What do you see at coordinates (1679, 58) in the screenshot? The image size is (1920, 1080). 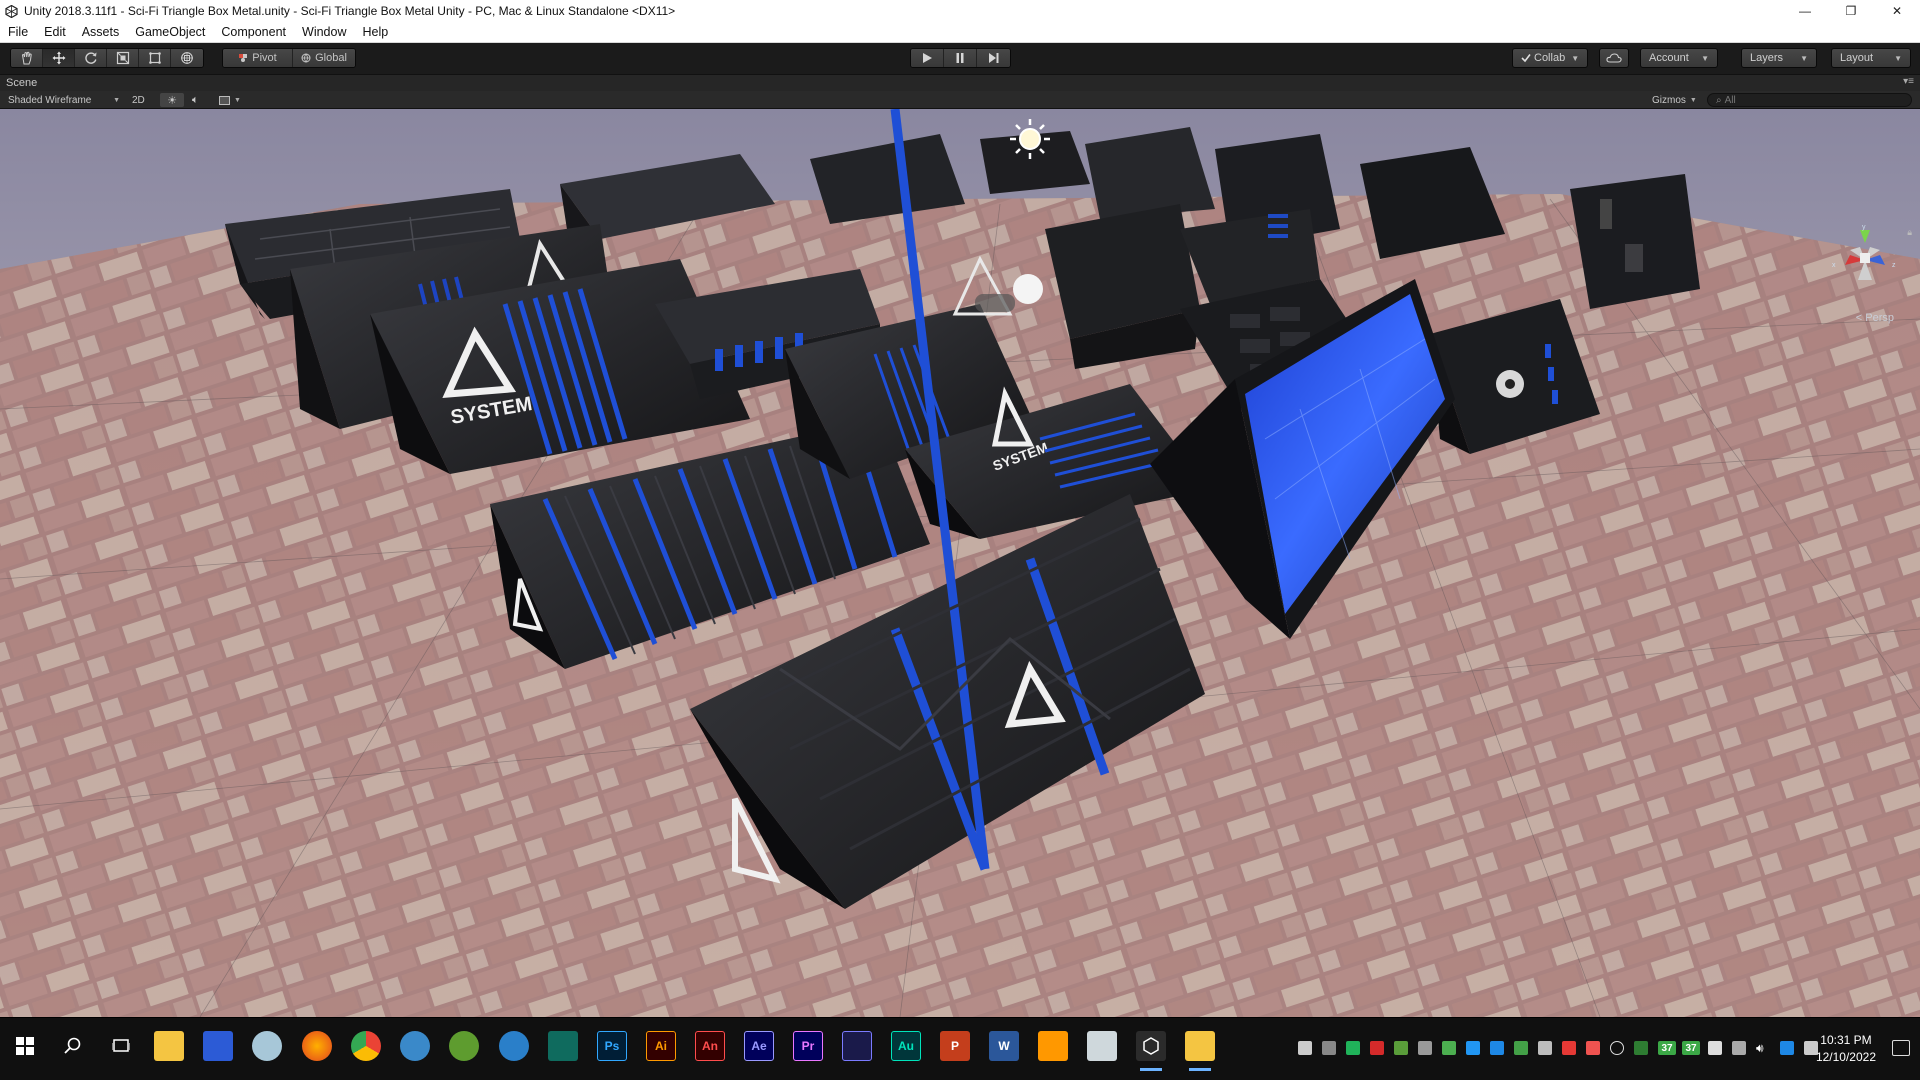 I see `account-dropdown: Account ▼` at bounding box center [1679, 58].